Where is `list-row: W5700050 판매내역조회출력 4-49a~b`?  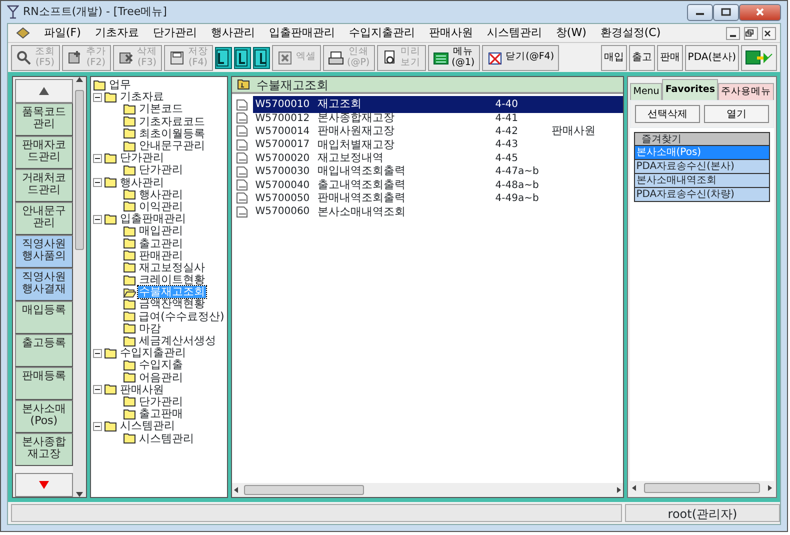
list-row: W5700050 판매내역조회출력 4-49a~b is located at coordinates (428, 199).